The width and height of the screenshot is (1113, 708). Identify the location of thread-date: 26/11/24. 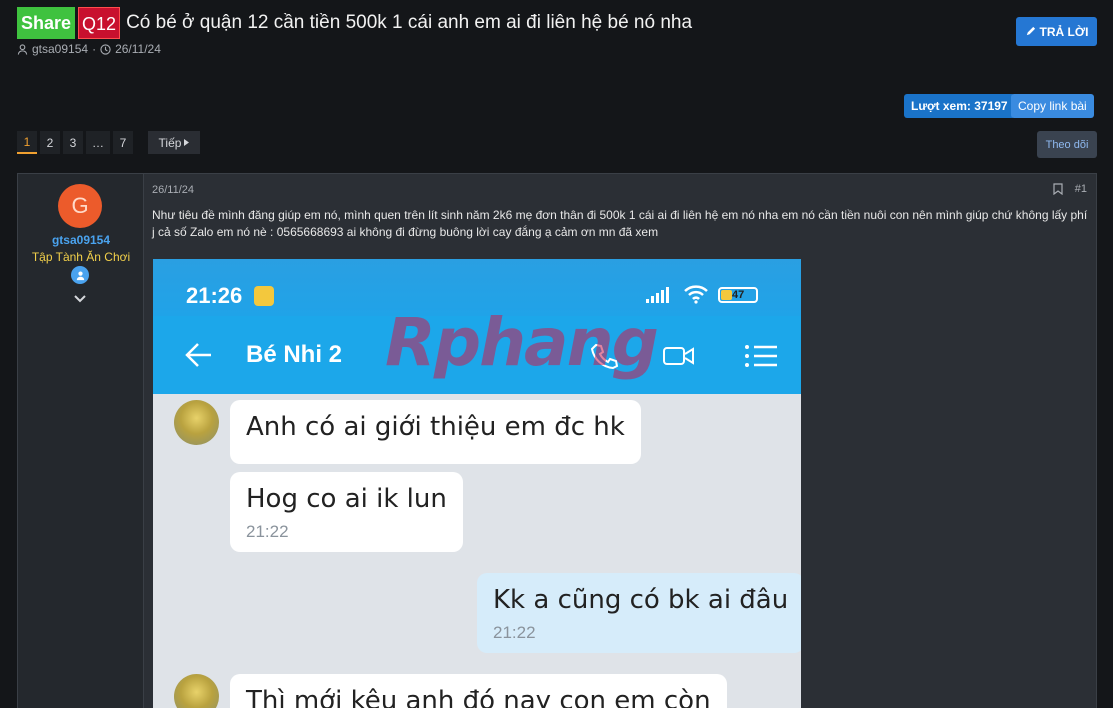
(138, 49).